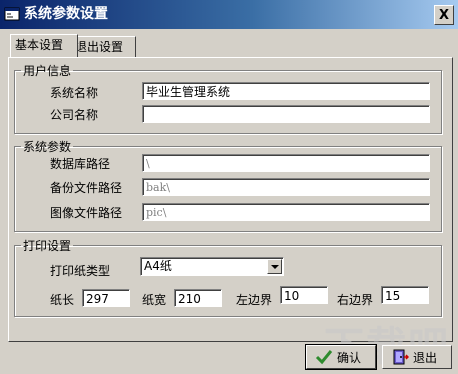 The height and width of the screenshot is (374, 458). What do you see at coordinates (158, 266) in the screenshot?
I see `paper-type-value: A4纸` at bounding box center [158, 266].